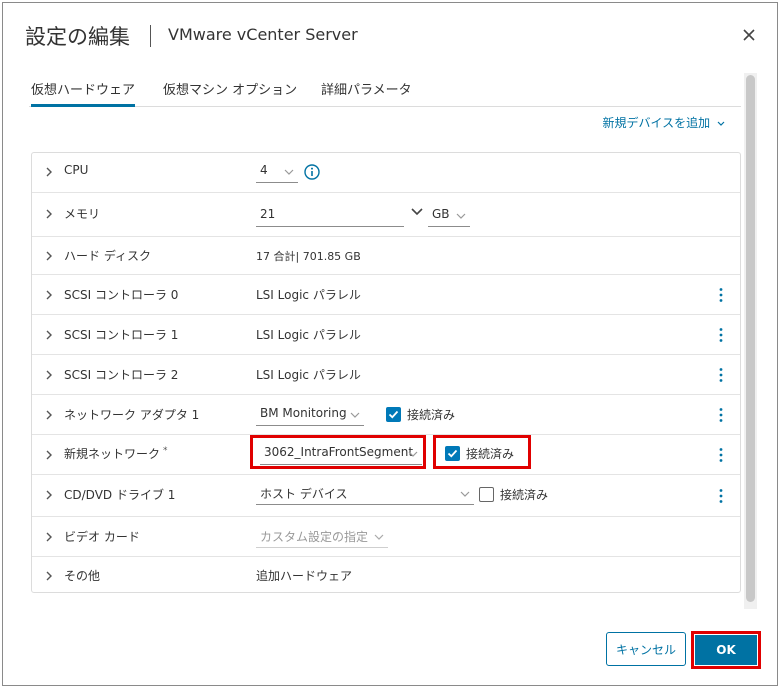 The width and height of the screenshot is (782, 689). What do you see at coordinates (82, 576) in the screenshot?
I see `other-label: その他` at bounding box center [82, 576].